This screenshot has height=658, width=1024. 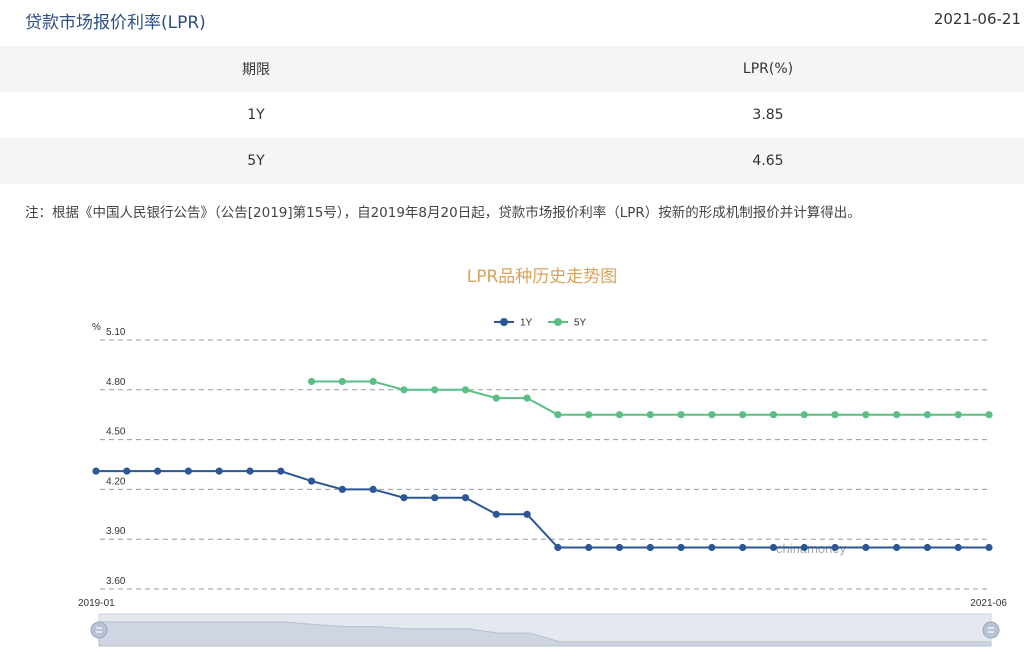 I want to click on series-line-5Y, so click(x=650, y=398).